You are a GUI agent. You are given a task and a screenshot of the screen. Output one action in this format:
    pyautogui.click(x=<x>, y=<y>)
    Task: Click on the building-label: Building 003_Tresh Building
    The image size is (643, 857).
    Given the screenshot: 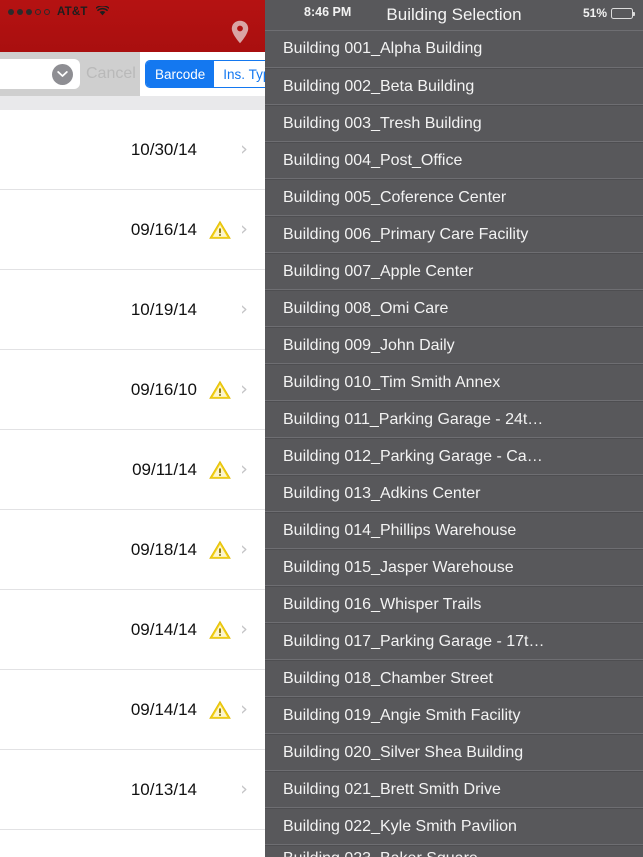 What is the action you would take?
    pyautogui.click(x=382, y=123)
    